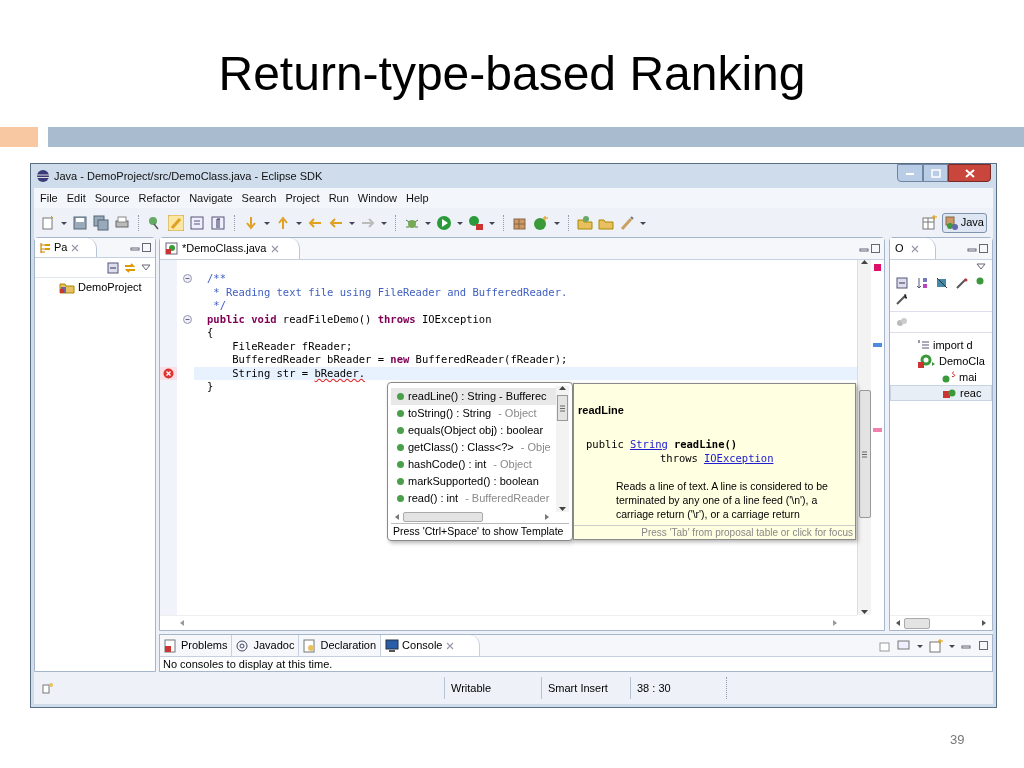 The image size is (1024, 768). What do you see at coordinates (910, 173) in the screenshot?
I see `minimize-button` at bounding box center [910, 173].